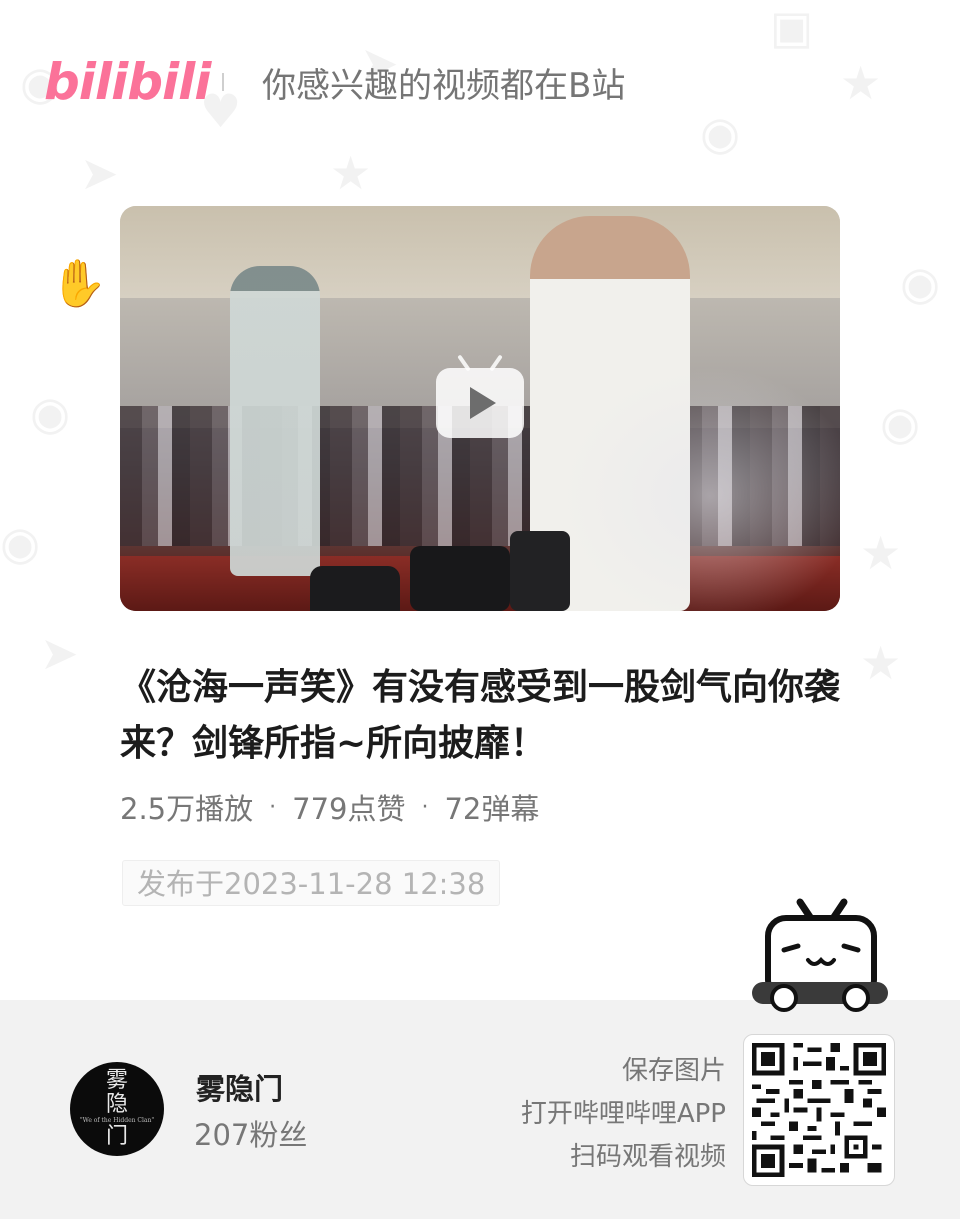  I want to click on avatar-char: 门, so click(116, 1136).